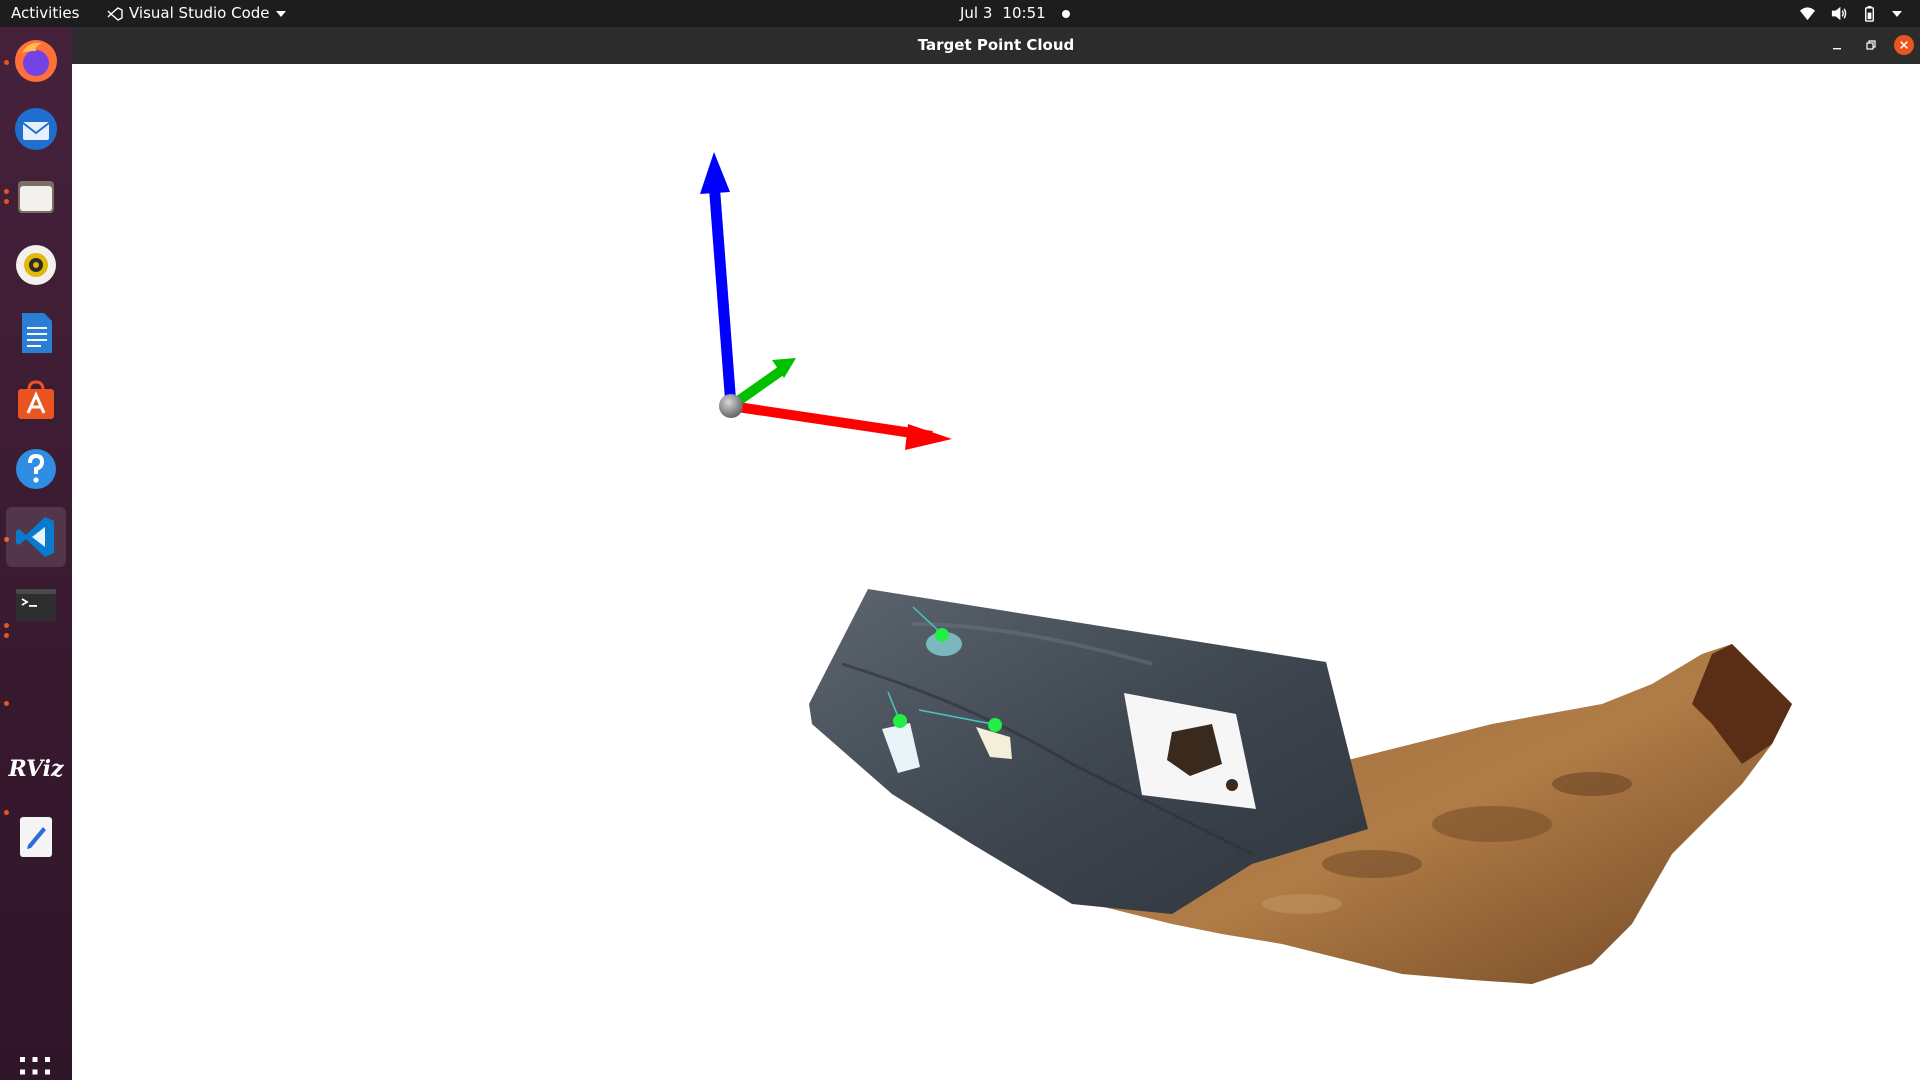  Describe the element at coordinates (115, 13) in the screenshot. I see `vscode-small-icon` at that location.